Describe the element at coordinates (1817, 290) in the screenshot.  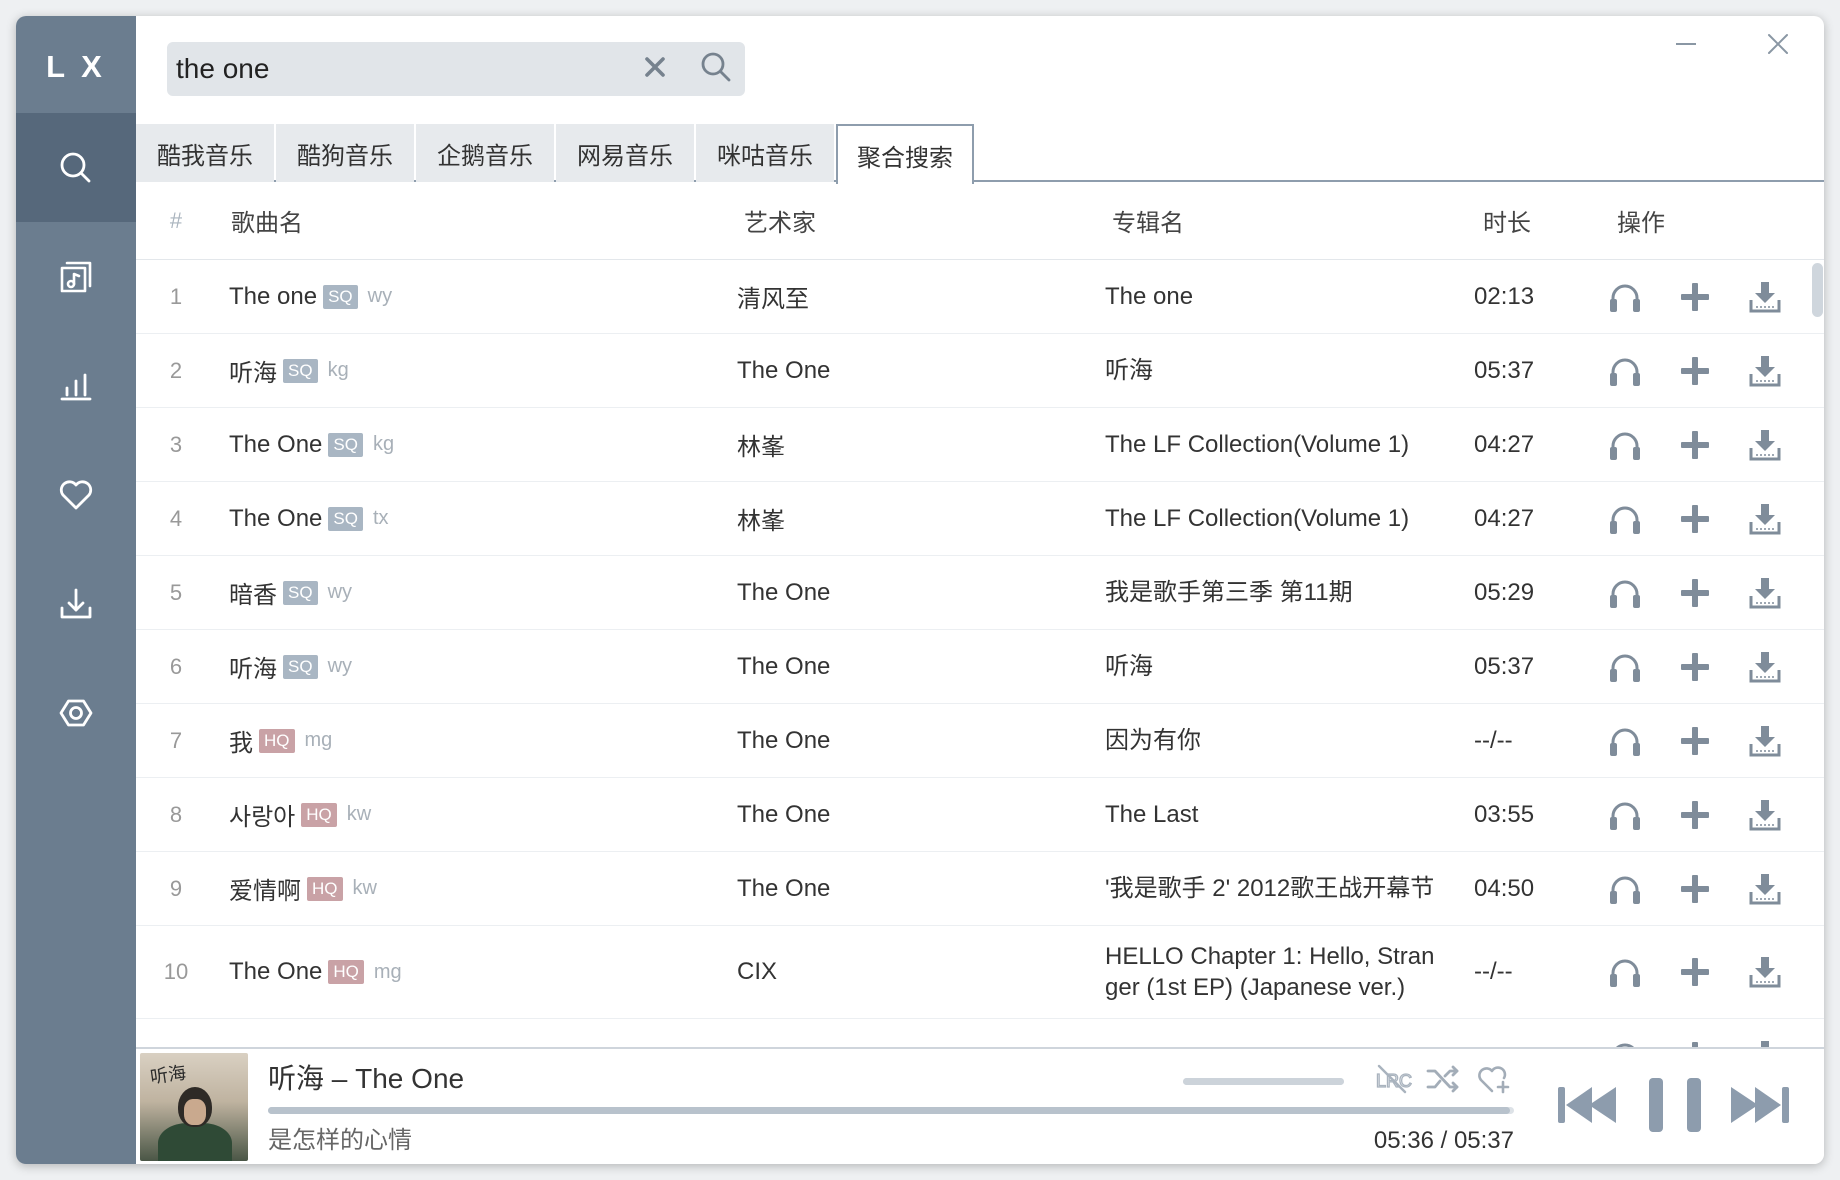
I see `scrollbar-thumb` at that location.